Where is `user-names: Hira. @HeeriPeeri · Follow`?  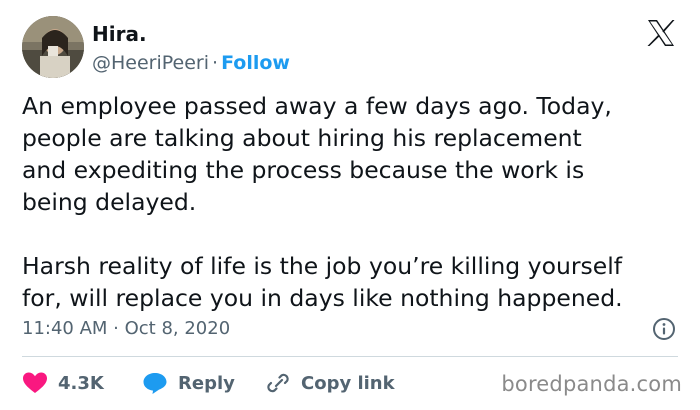 user-names: Hira. @HeeriPeeri · Follow is located at coordinates (191, 49).